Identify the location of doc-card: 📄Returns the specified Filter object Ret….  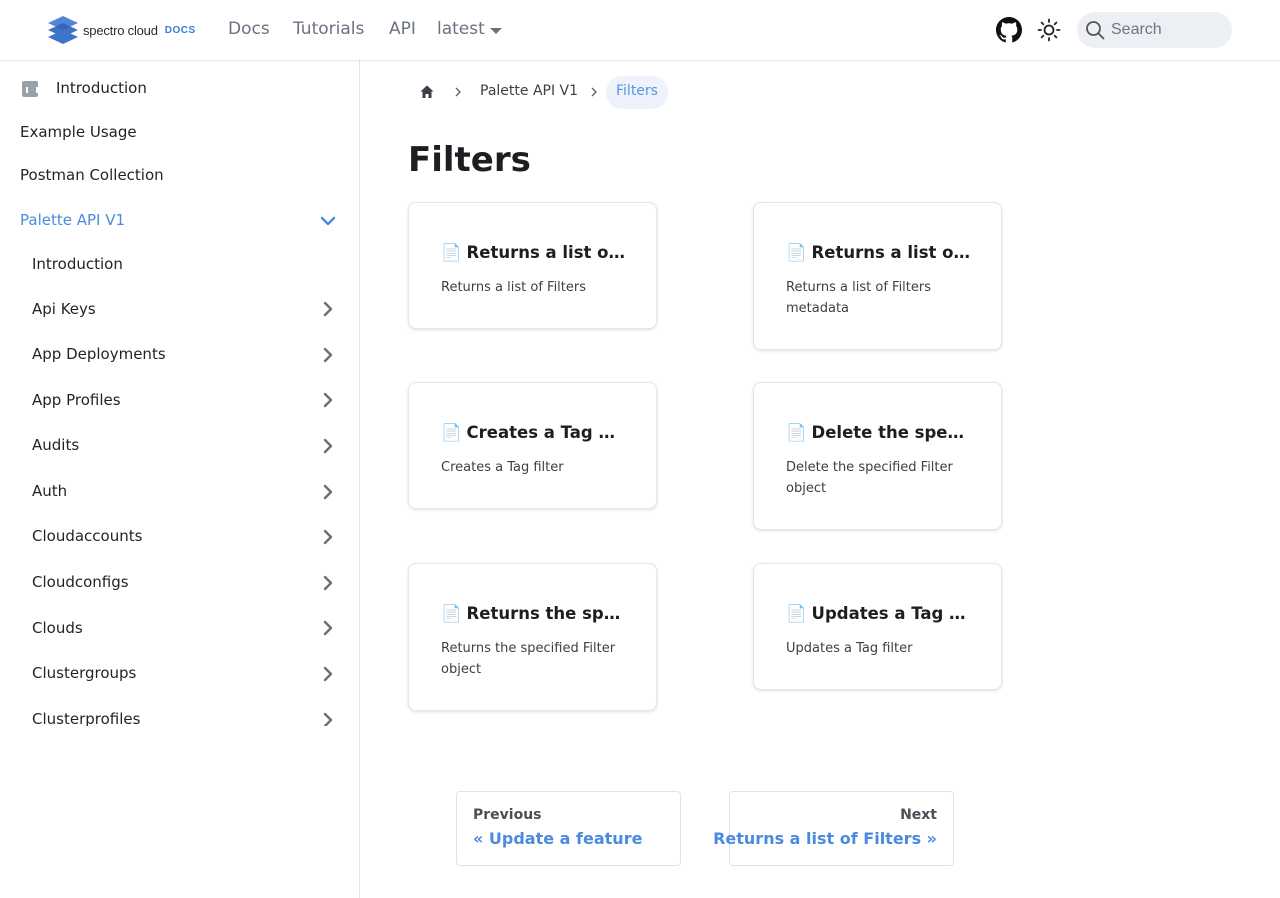
(532, 637).